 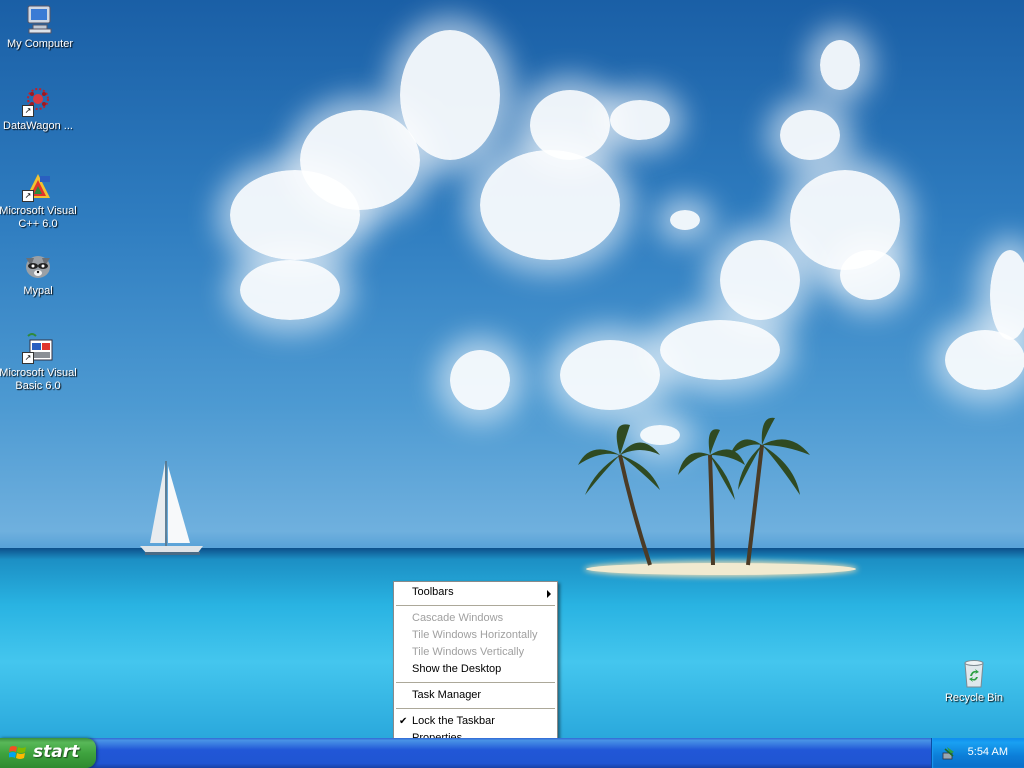 I want to click on safely-remove-hardware-icon, so click(x=949, y=753).